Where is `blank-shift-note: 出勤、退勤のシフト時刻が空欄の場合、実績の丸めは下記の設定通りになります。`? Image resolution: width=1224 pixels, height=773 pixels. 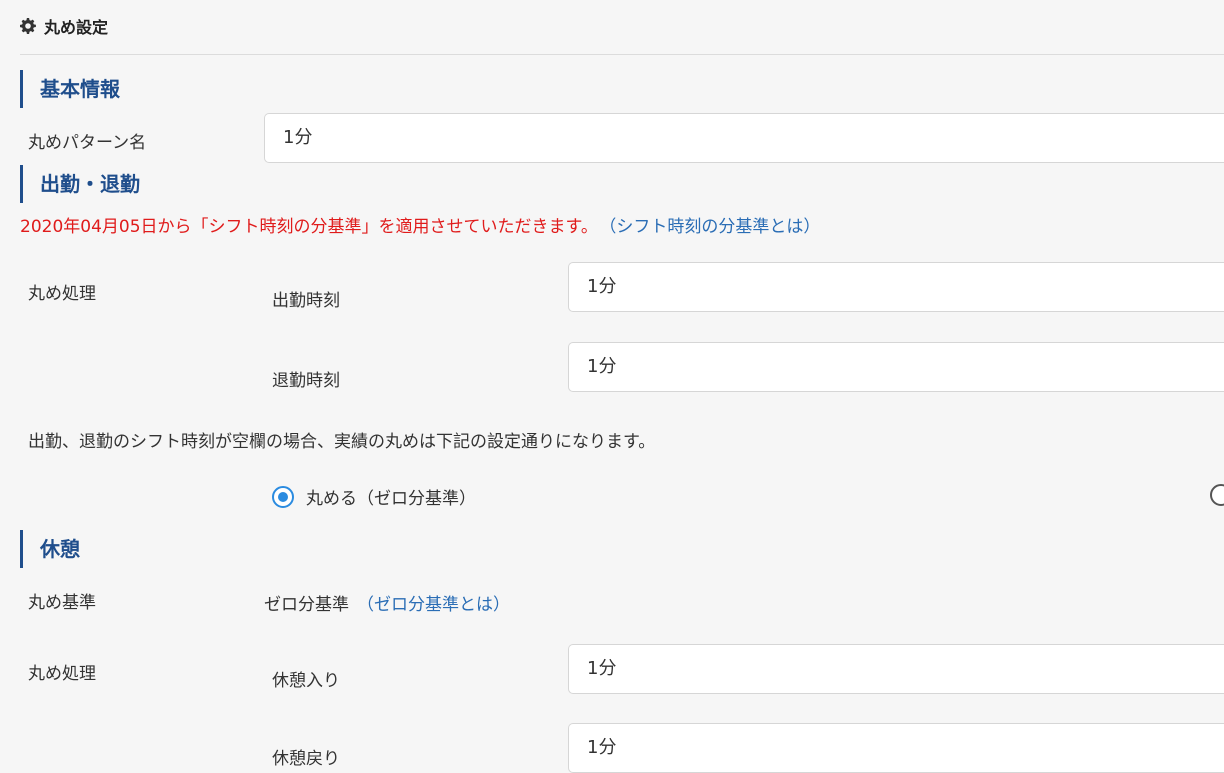 blank-shift-note: 出勤、退勤のシフト時刻が空欄の場合、実績の丸めは下記の設定通りになります。 is located at coordinates (342, 442).